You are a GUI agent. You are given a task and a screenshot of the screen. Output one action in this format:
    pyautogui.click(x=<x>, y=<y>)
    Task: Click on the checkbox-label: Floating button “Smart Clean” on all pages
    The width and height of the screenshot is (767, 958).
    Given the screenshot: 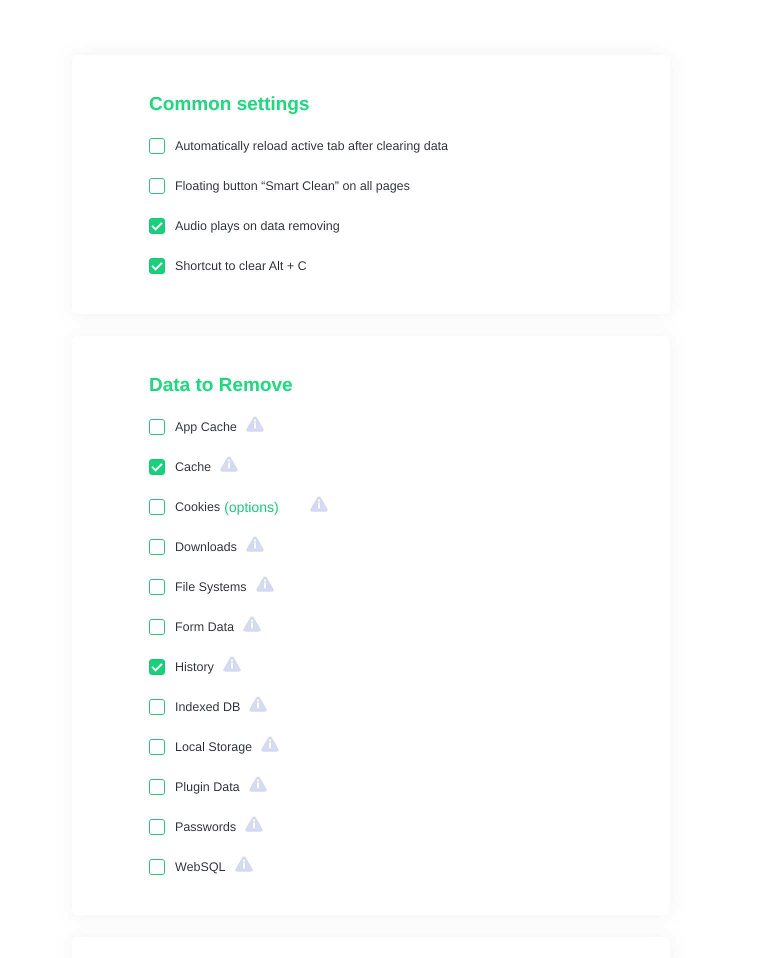 What is the action you would take?
    pyautogui.click(x=292, y=186)
    